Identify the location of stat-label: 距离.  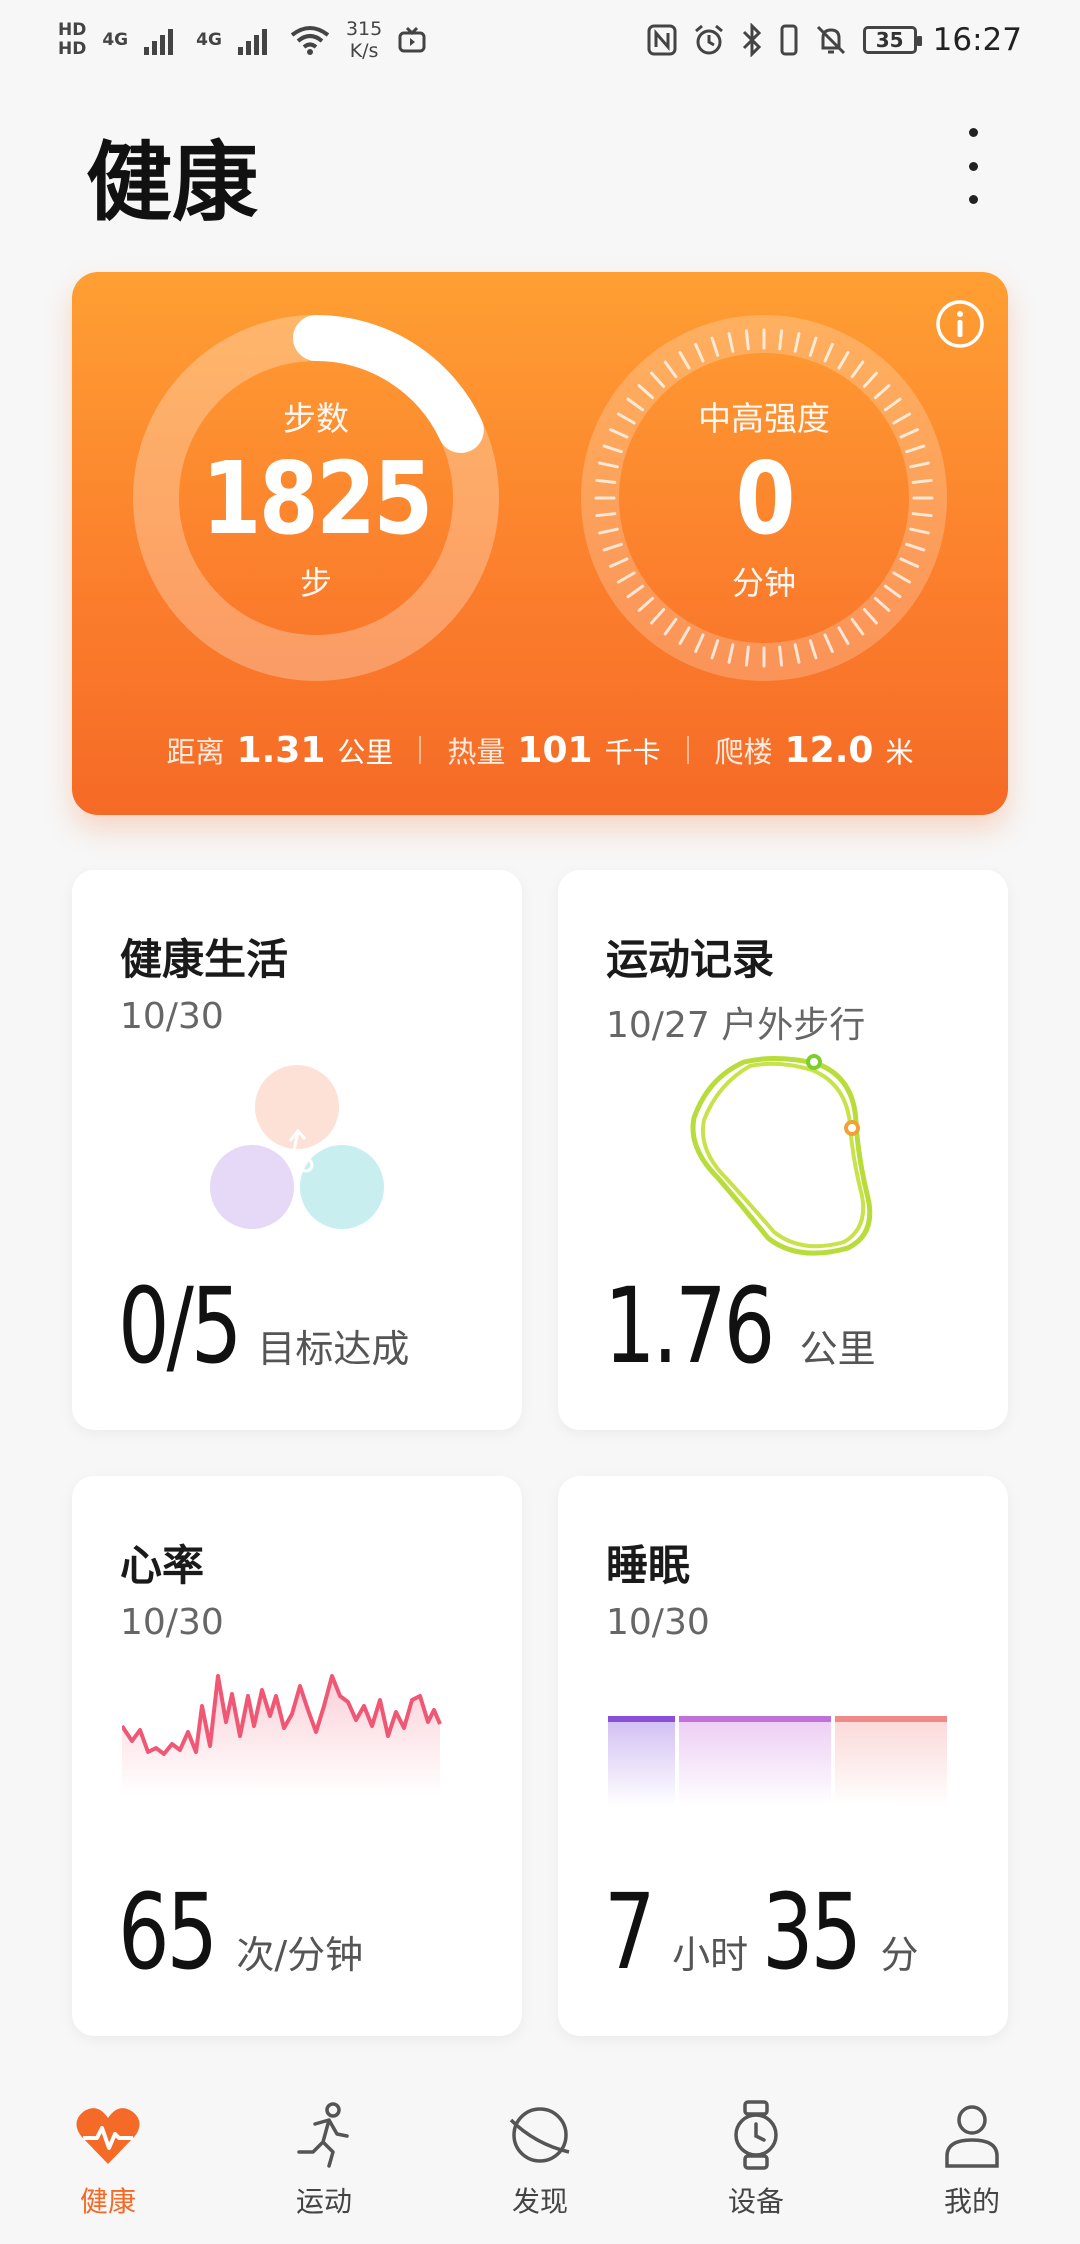
(195, 752).